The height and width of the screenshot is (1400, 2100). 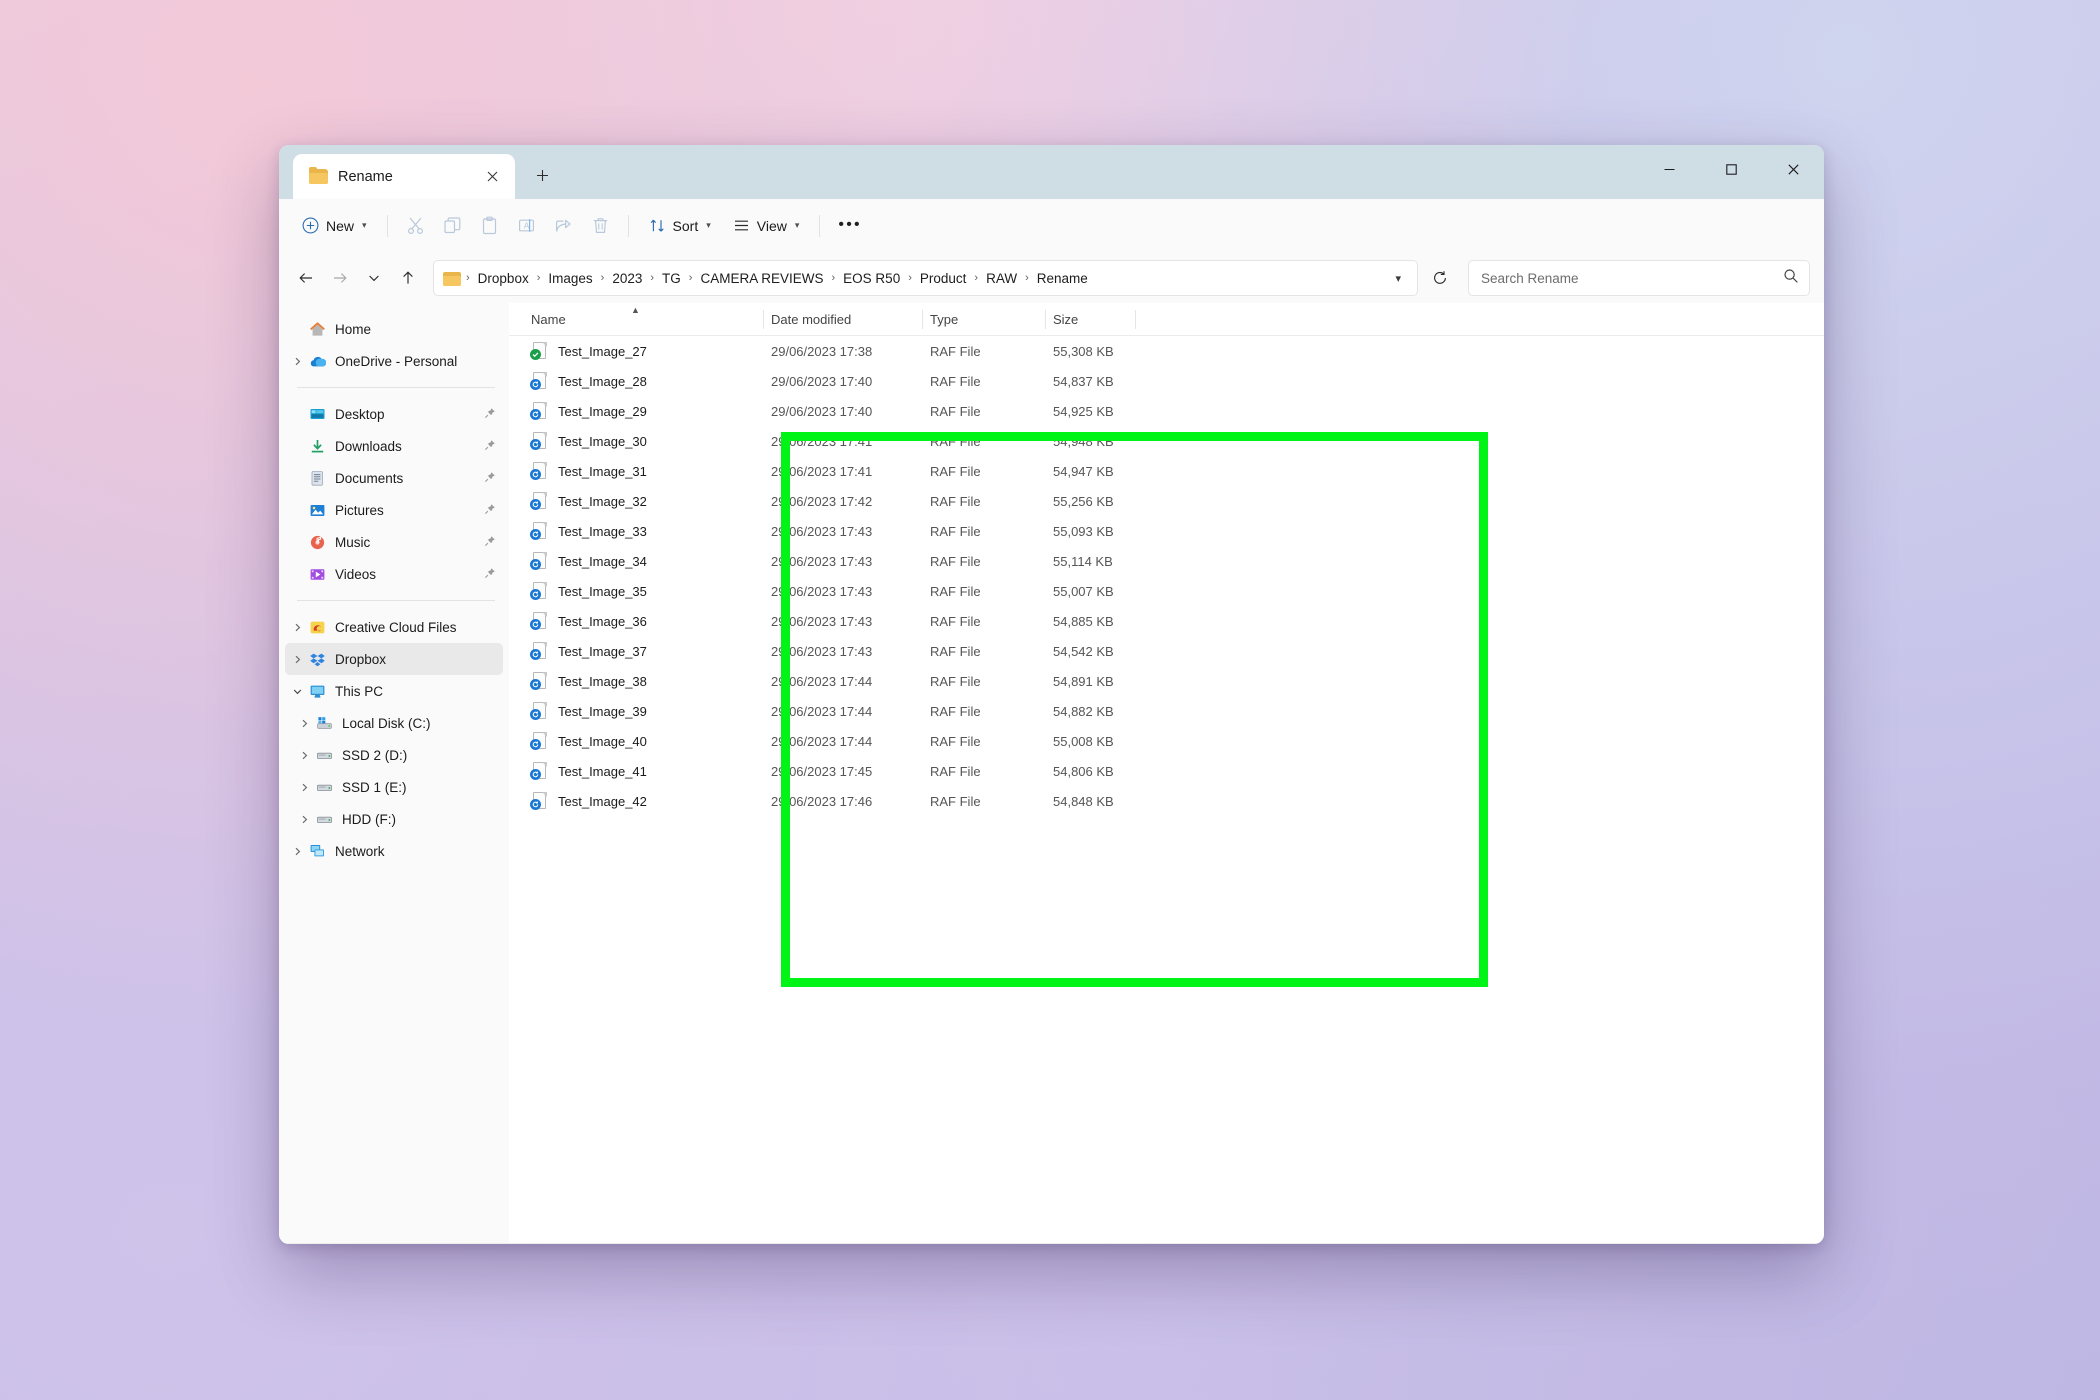 I want to click on new-button: New ▾, so click(x=334, y=226).